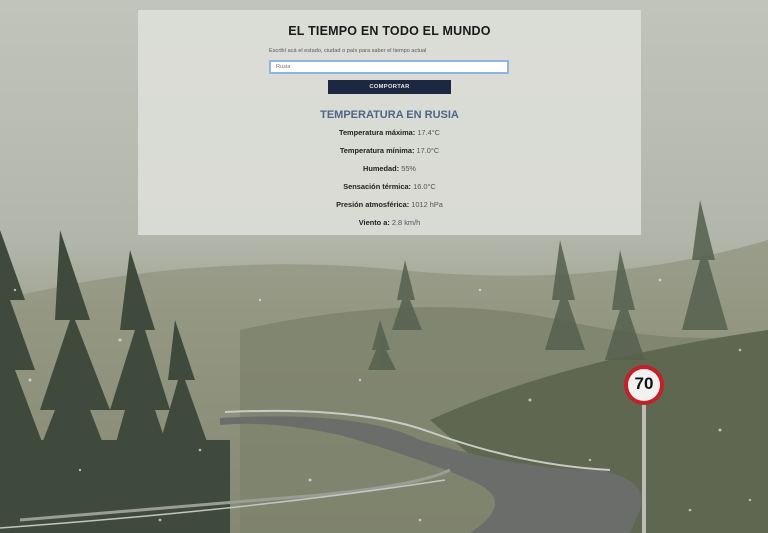 The height and width of the screenshot is (533, 768). I want to click on row-value: 1012 hPa, so click(427, 204).